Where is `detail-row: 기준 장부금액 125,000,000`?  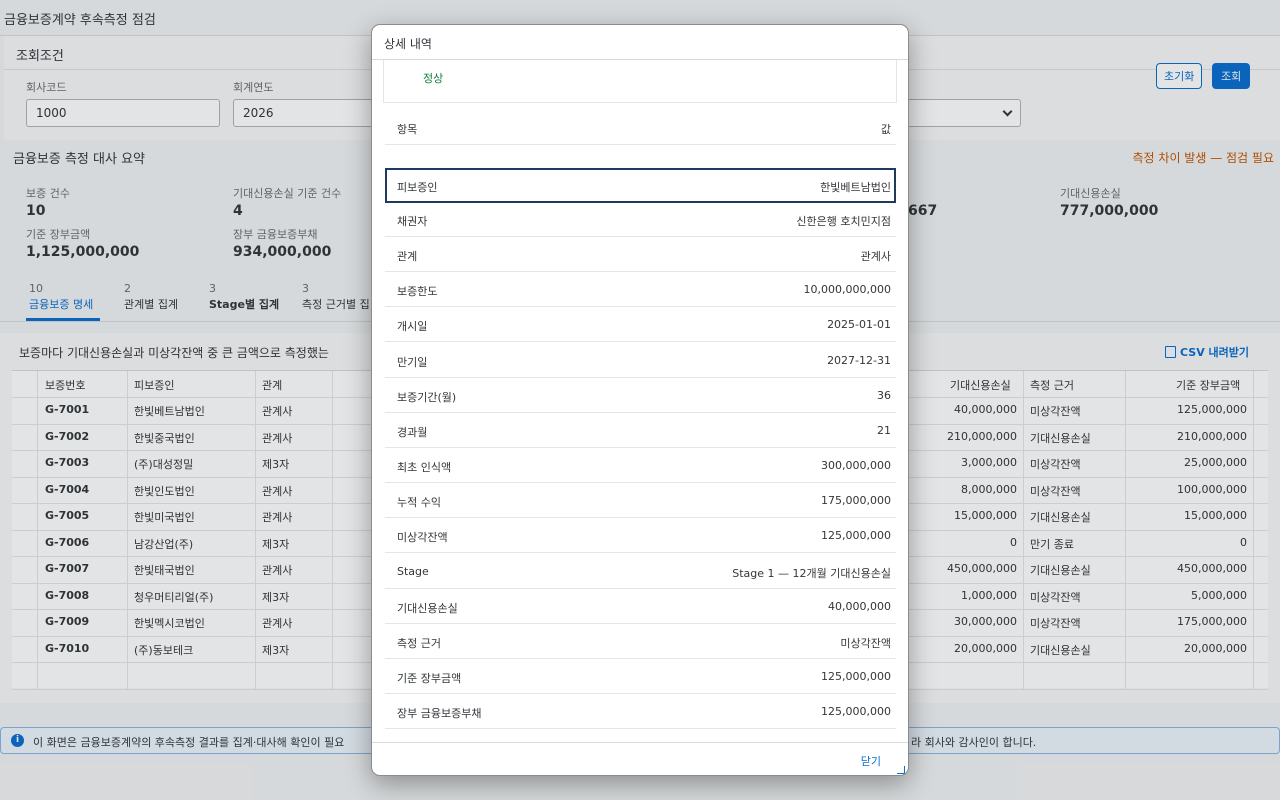
detail-row: 기준 장부금액 125,000,000 is located at coordinates (640, 676).